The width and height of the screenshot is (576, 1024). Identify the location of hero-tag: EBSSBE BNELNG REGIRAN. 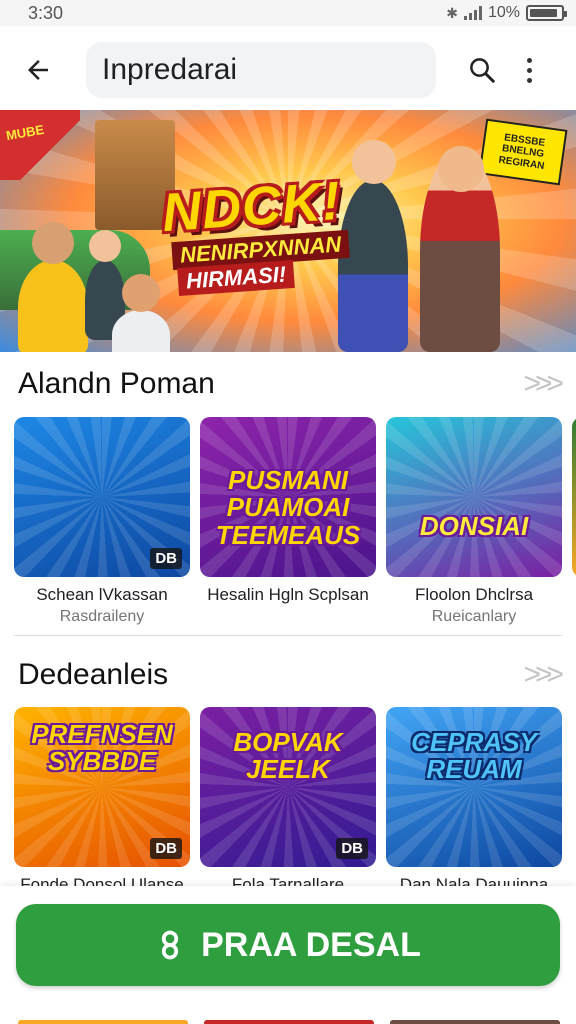
(523, 152).